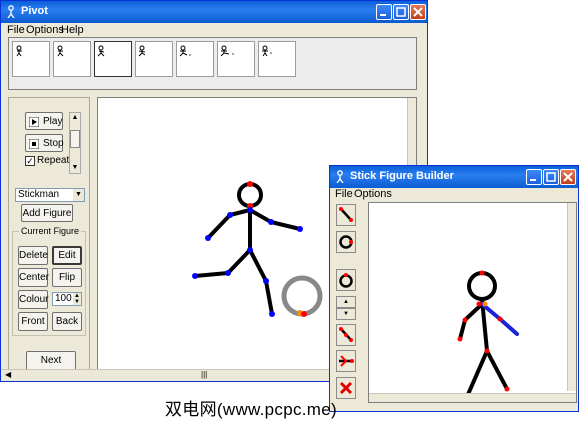  I want to click on builder-menu-options: Options, so click(373, 194).